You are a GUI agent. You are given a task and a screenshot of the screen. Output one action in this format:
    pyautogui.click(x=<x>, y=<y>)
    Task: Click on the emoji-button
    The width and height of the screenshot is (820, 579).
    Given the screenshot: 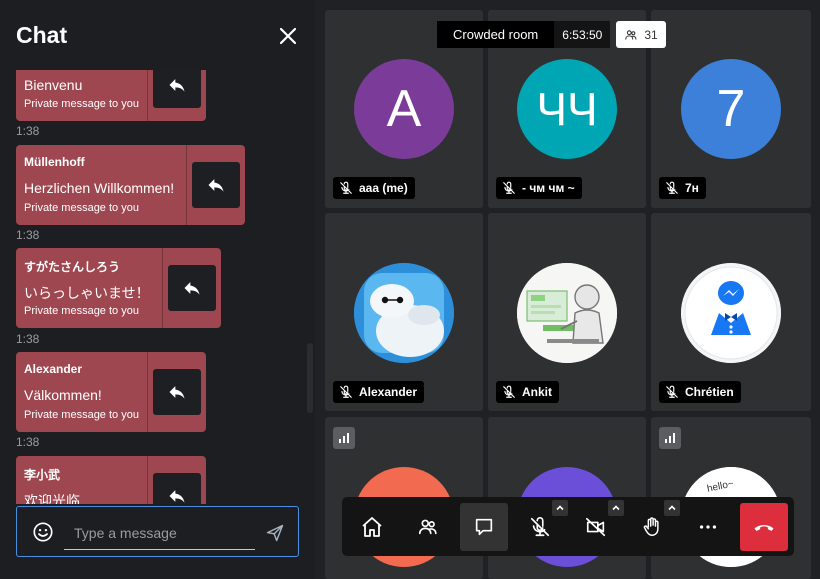 What is the action you would take?
    pyautogui.click(x=43, y=532)
    